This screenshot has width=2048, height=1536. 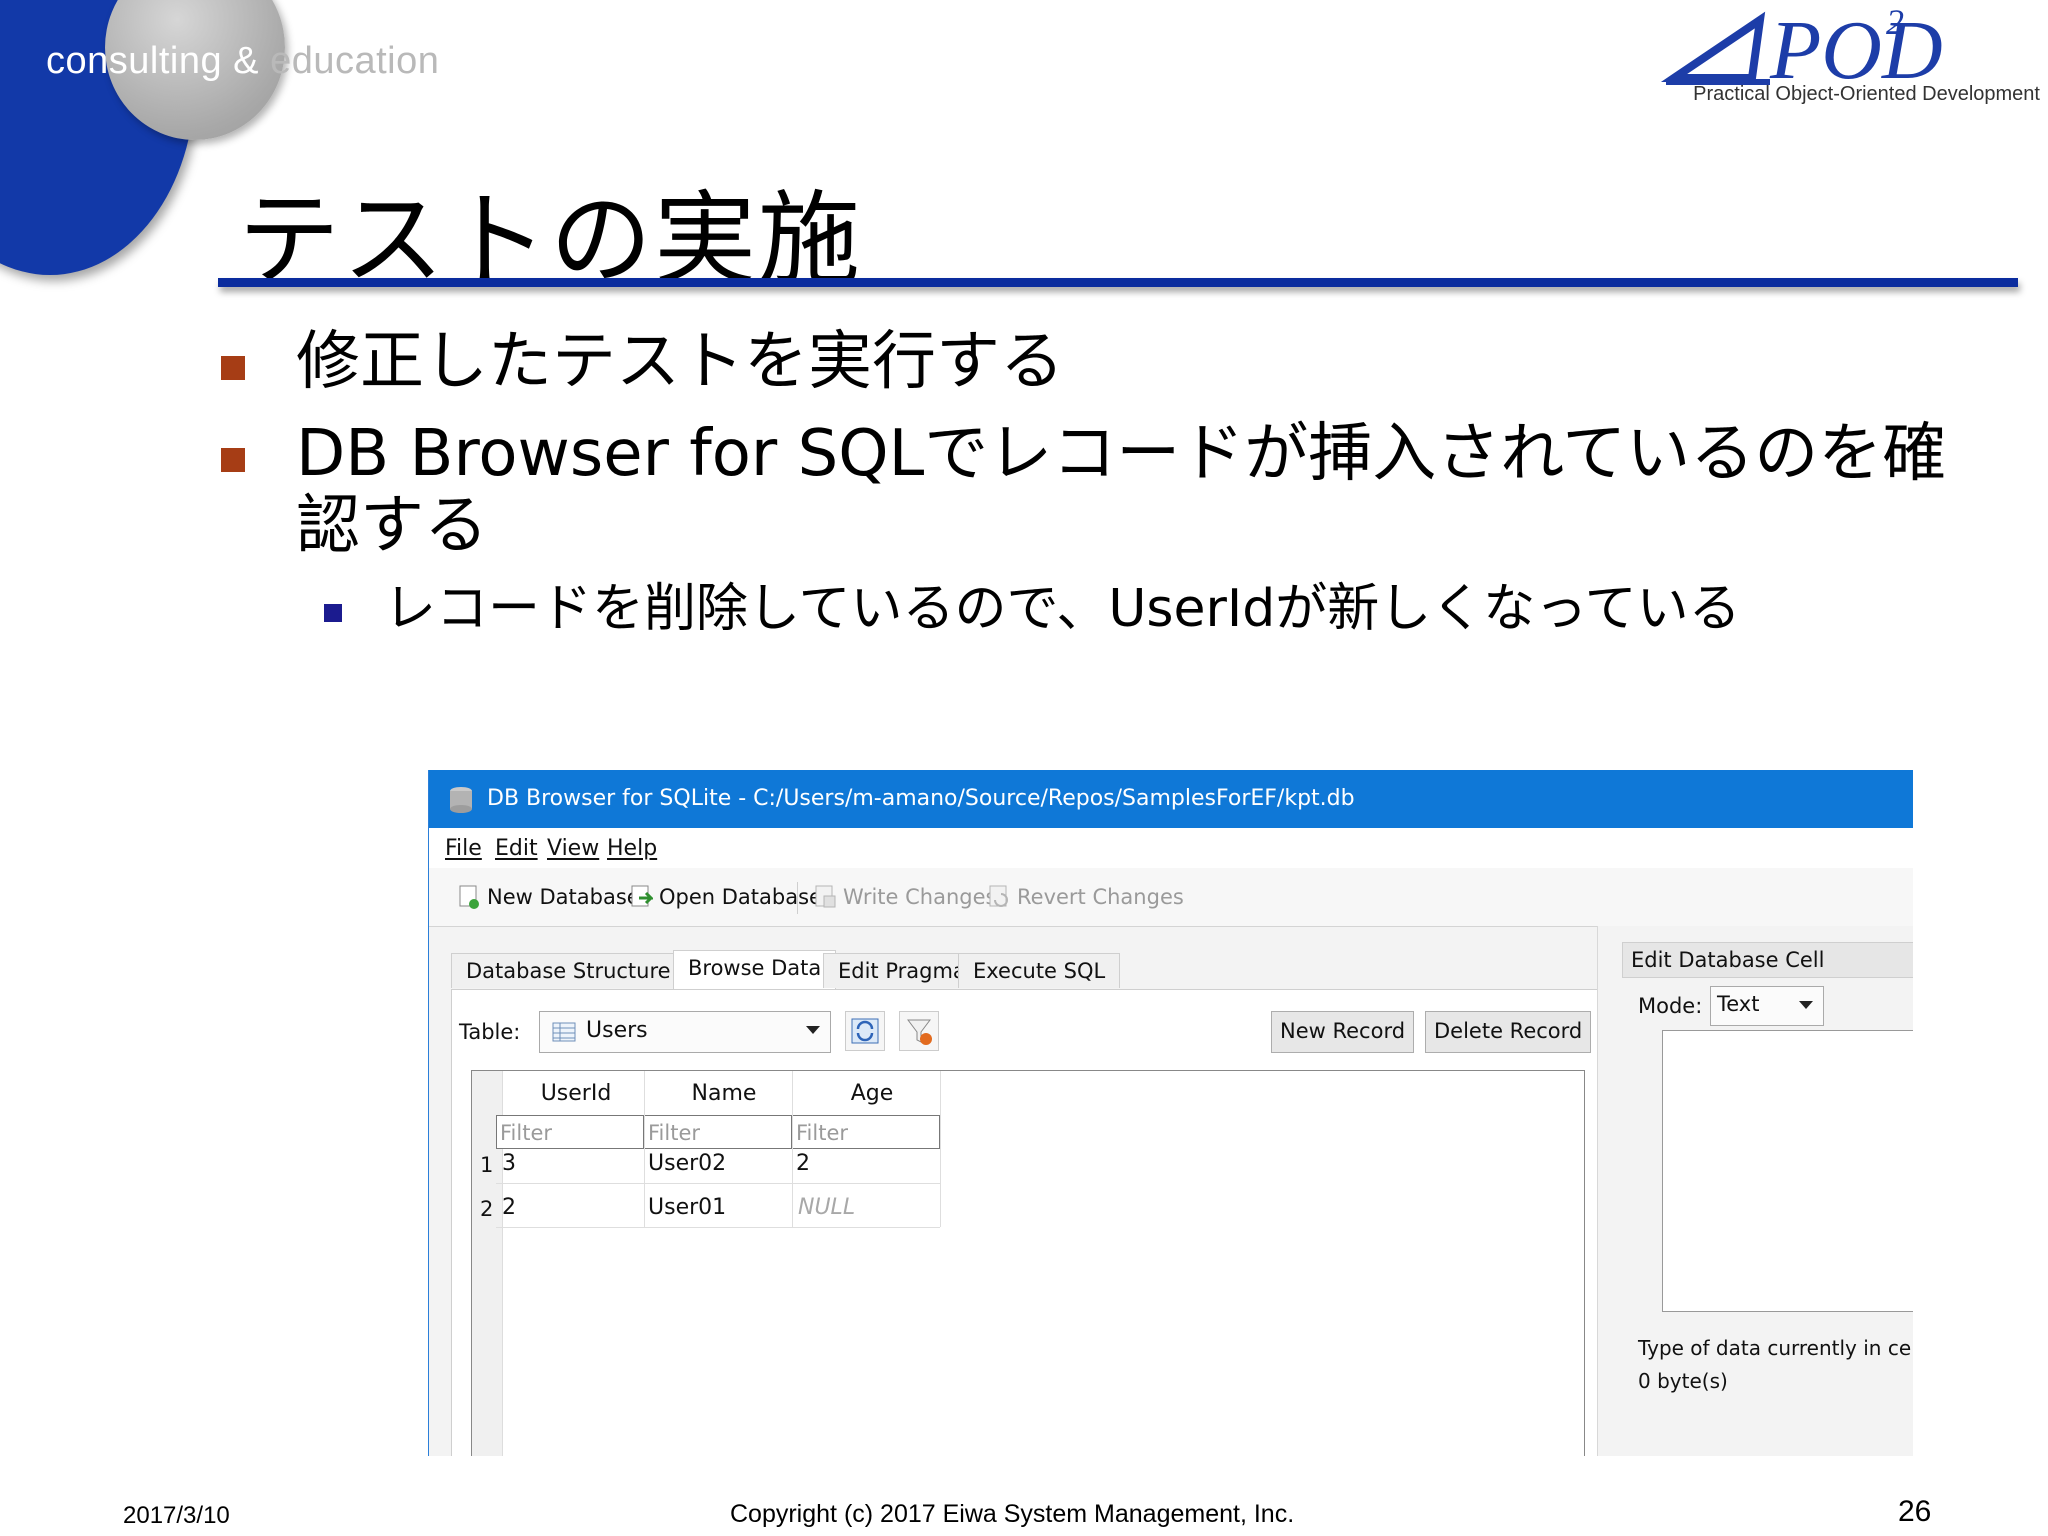 What do you see at coordinates (632, 848) in the screenshot?
I see `menu-help: Help` at bounding box center [632, 848].